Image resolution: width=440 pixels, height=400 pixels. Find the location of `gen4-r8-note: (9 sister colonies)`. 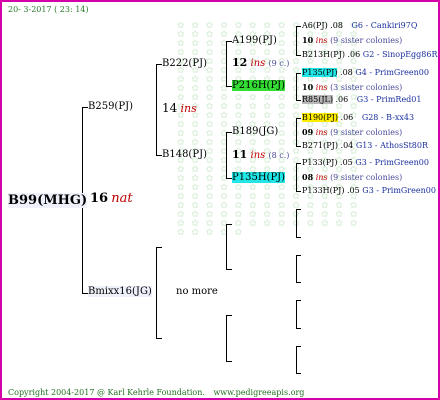

gen4-r8-note: (9 sister colonies) is located at coordinates (366, 132).